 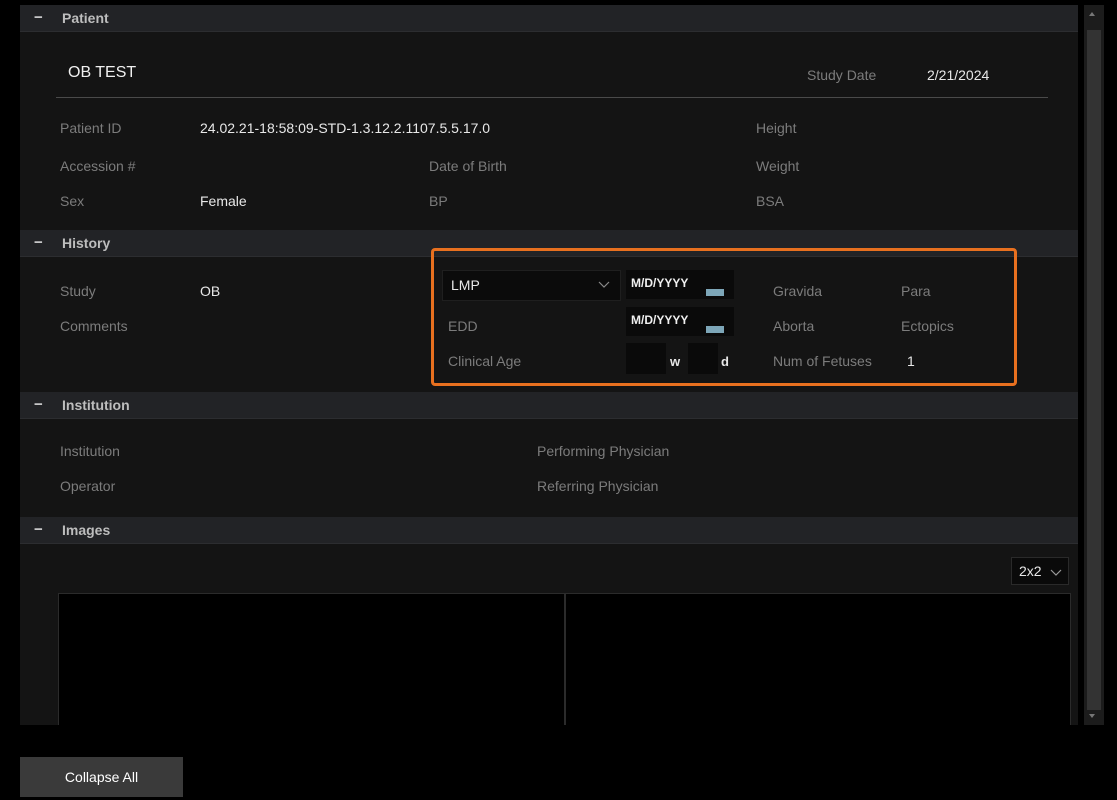 What do you see at coordinates (770, 201) in the screenshot?
I see `bsa-label: BSA` at bounding box center [770, 201].